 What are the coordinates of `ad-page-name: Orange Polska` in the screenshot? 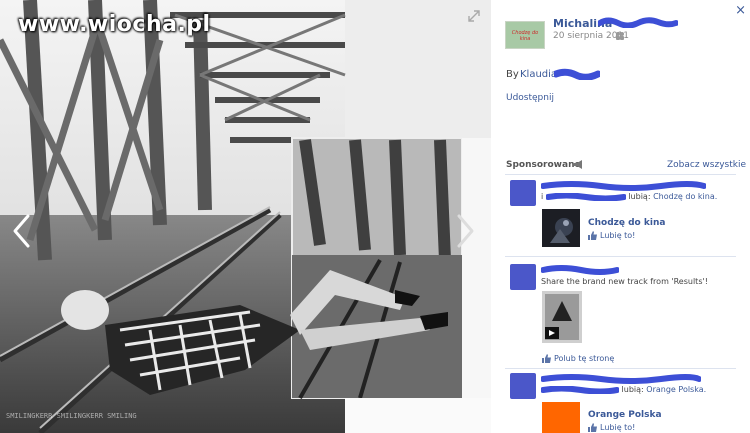 It's located at (625, 415).